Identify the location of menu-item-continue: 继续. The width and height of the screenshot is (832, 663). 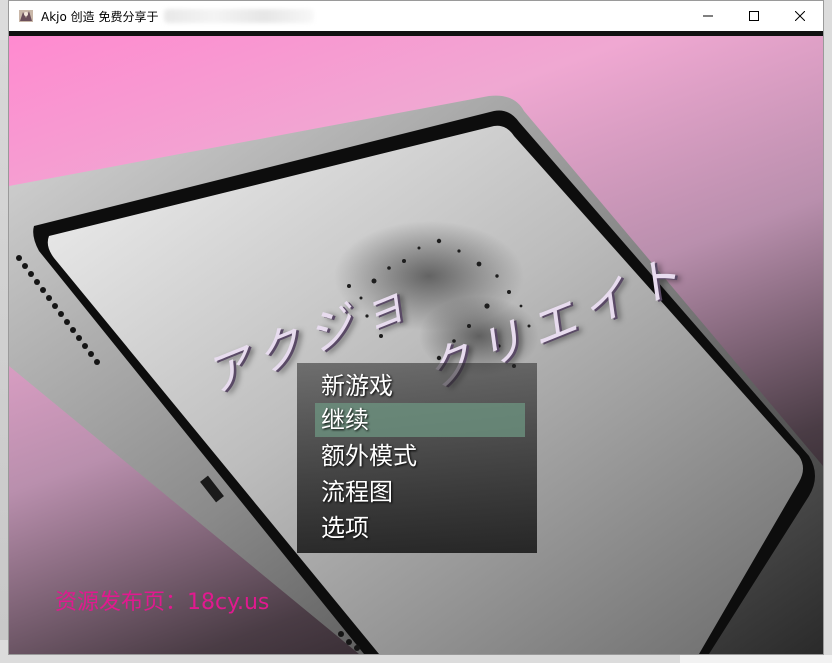
(420, 420).